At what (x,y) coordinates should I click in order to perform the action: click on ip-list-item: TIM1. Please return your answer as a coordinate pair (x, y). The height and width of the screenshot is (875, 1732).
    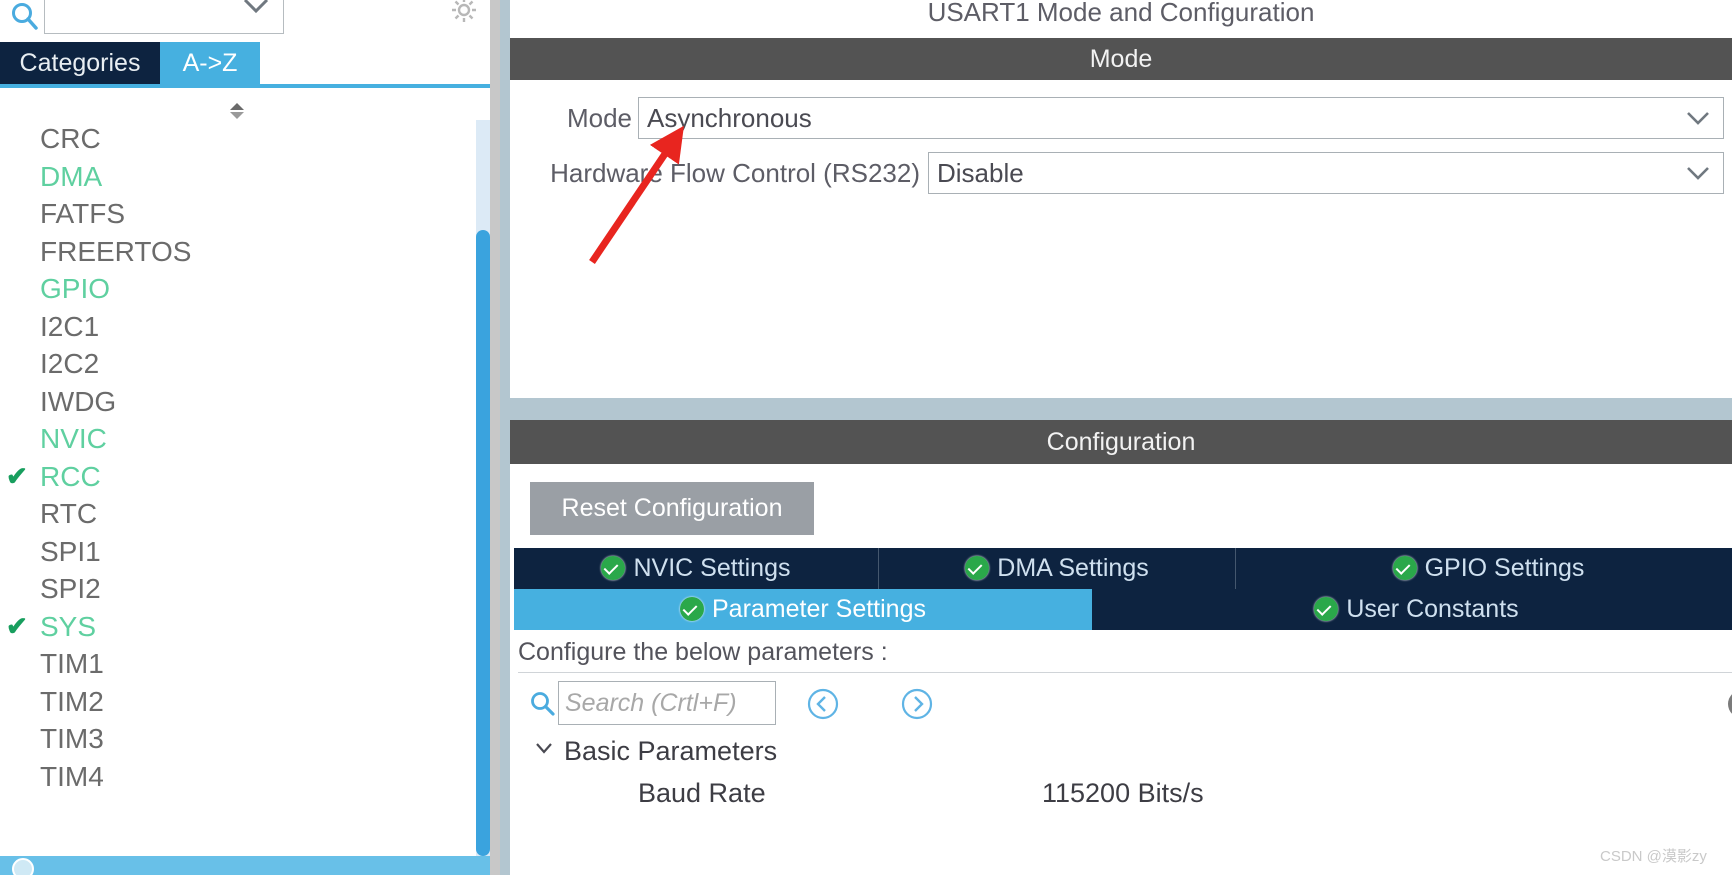
    Looking at the image, I should click on (237, 664).